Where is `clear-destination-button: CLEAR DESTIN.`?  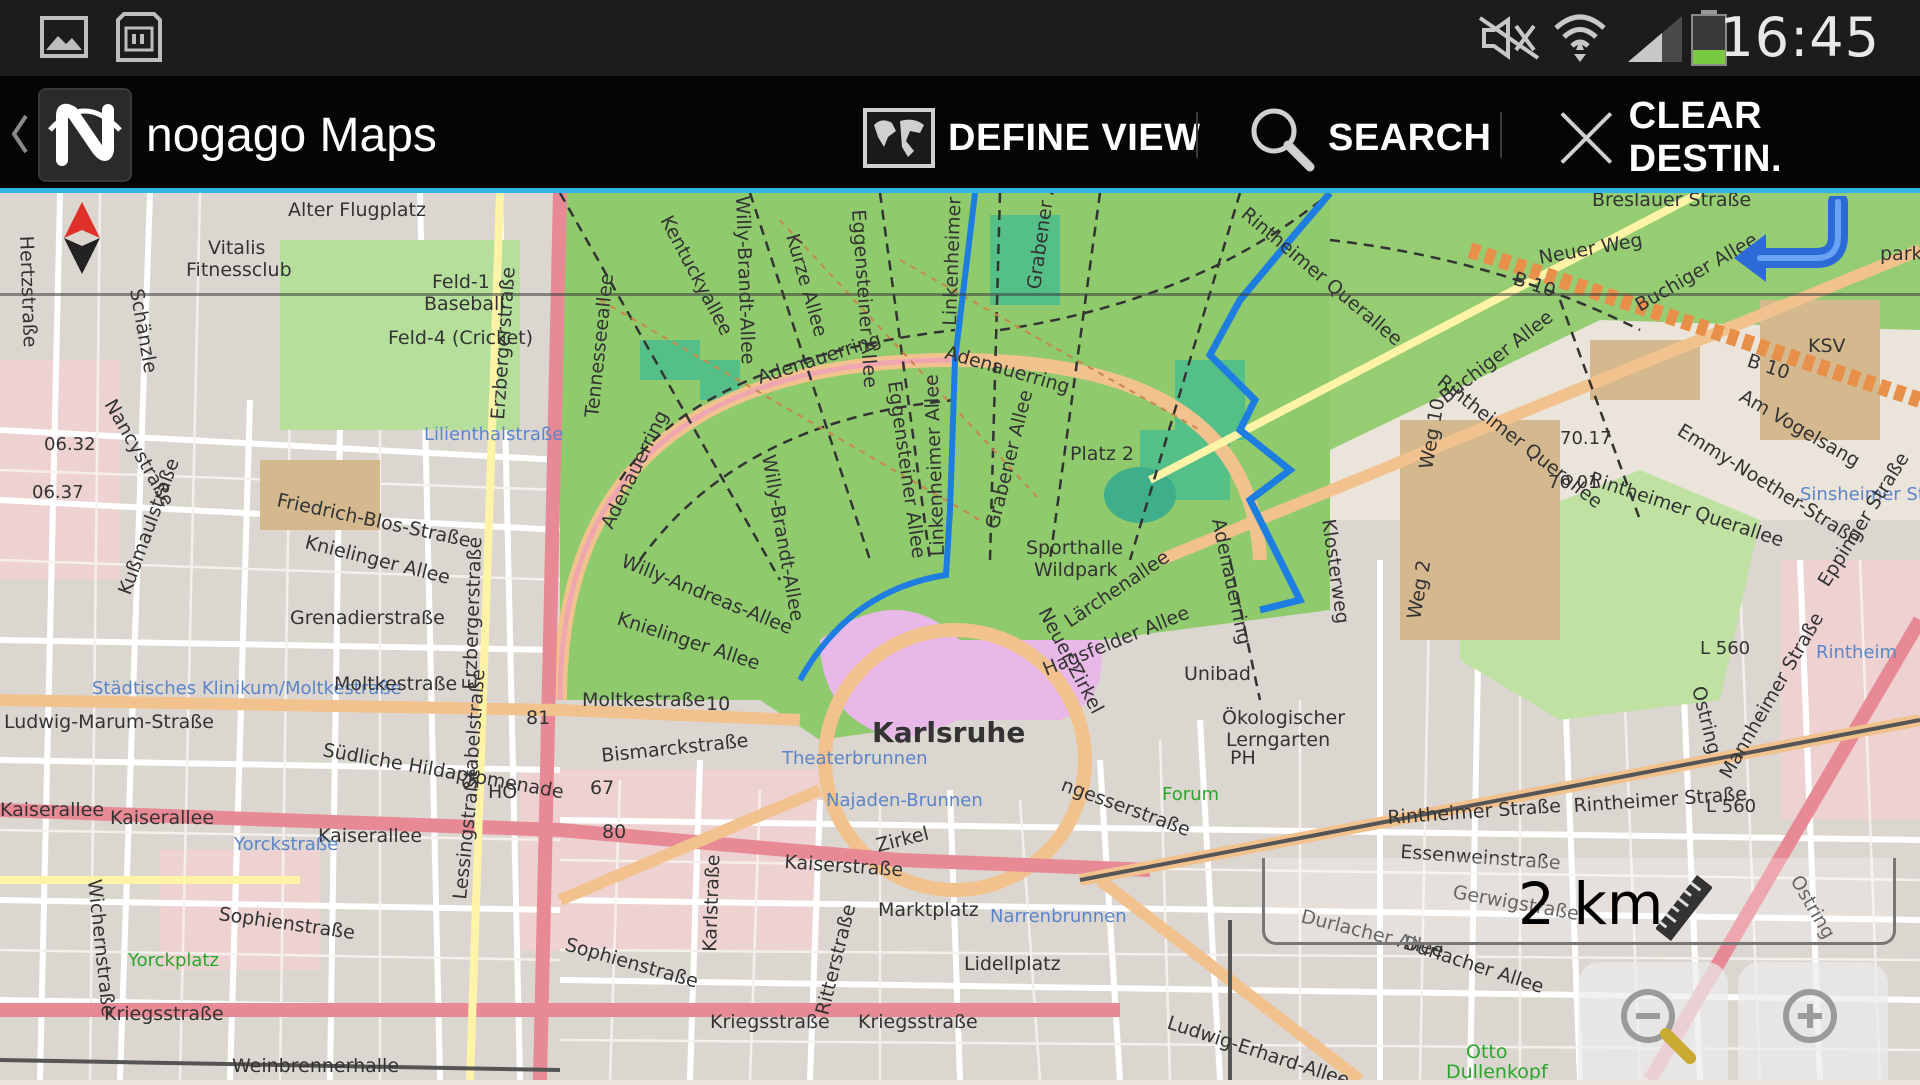 clear-destination-button: CLEAR DESTIN. is located at coordinates (1738, 138).